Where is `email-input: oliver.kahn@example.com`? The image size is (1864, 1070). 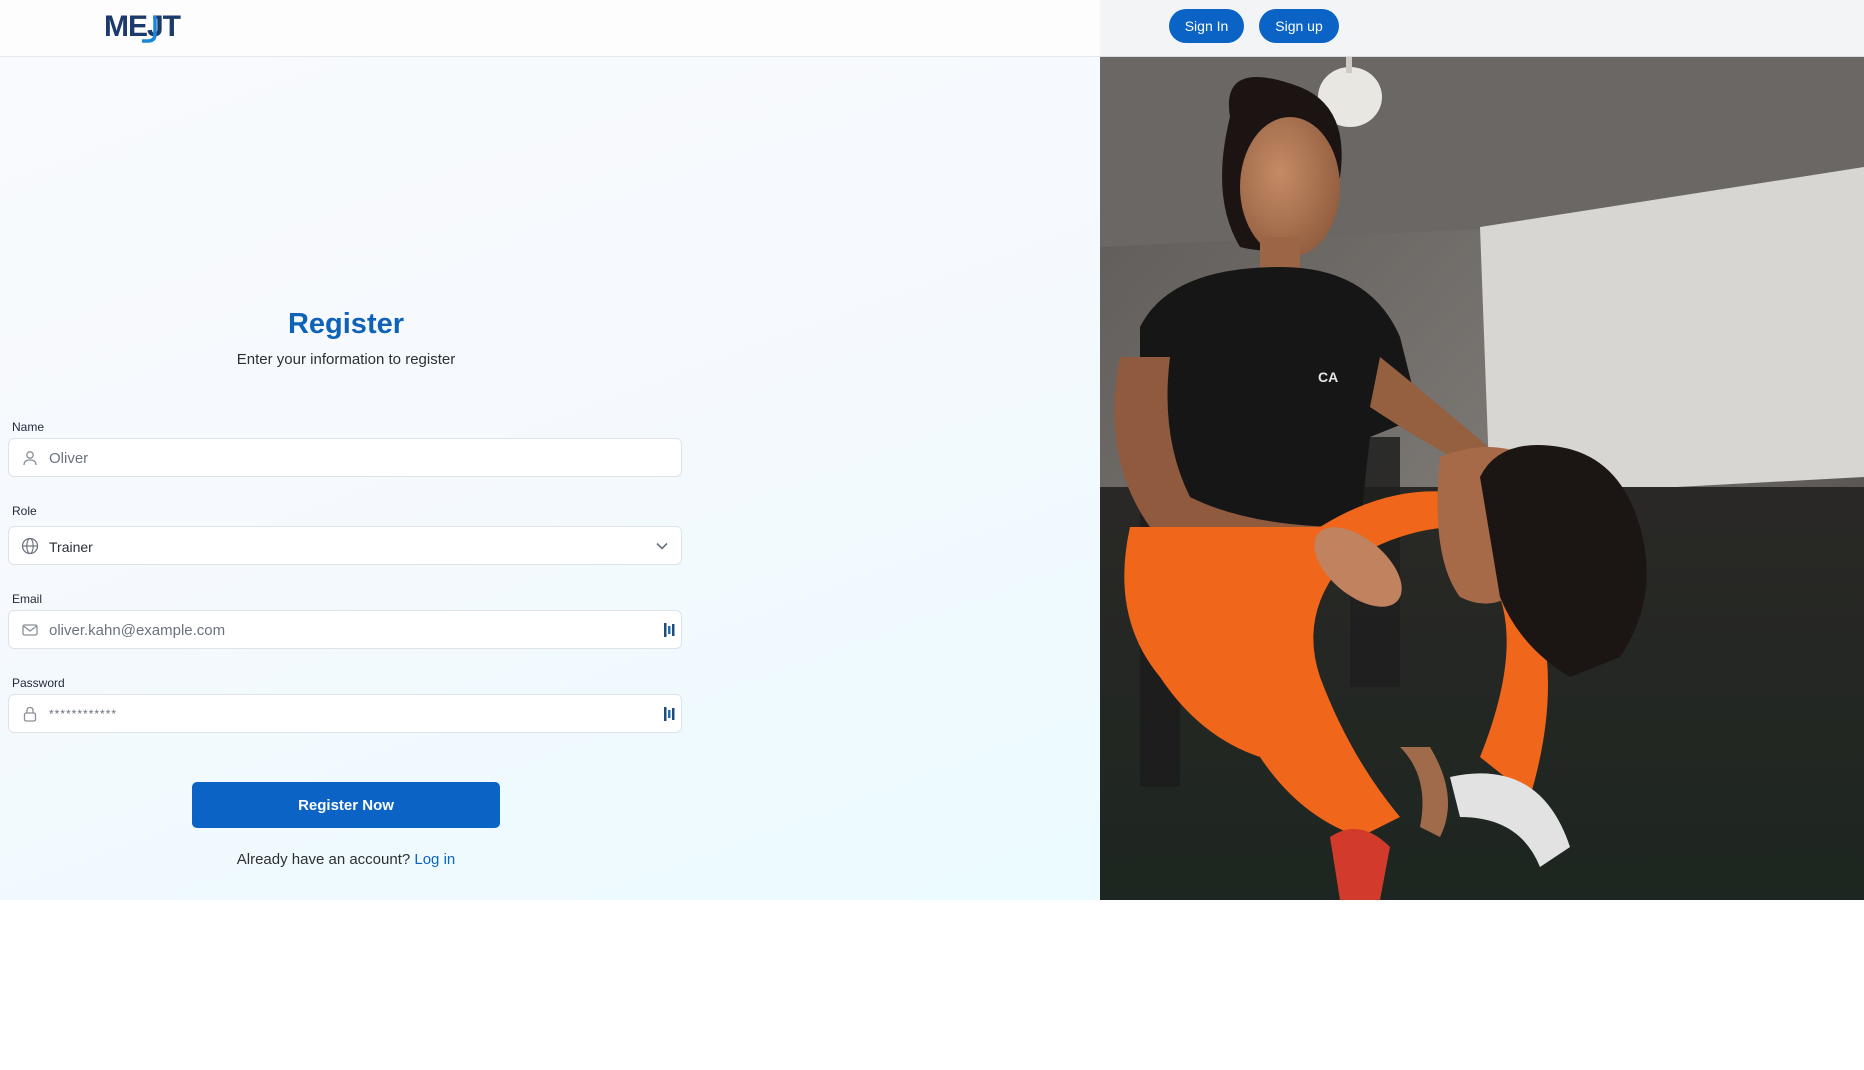
email-input: oliver.kahn@example.com is located at coordinates (137, 630).